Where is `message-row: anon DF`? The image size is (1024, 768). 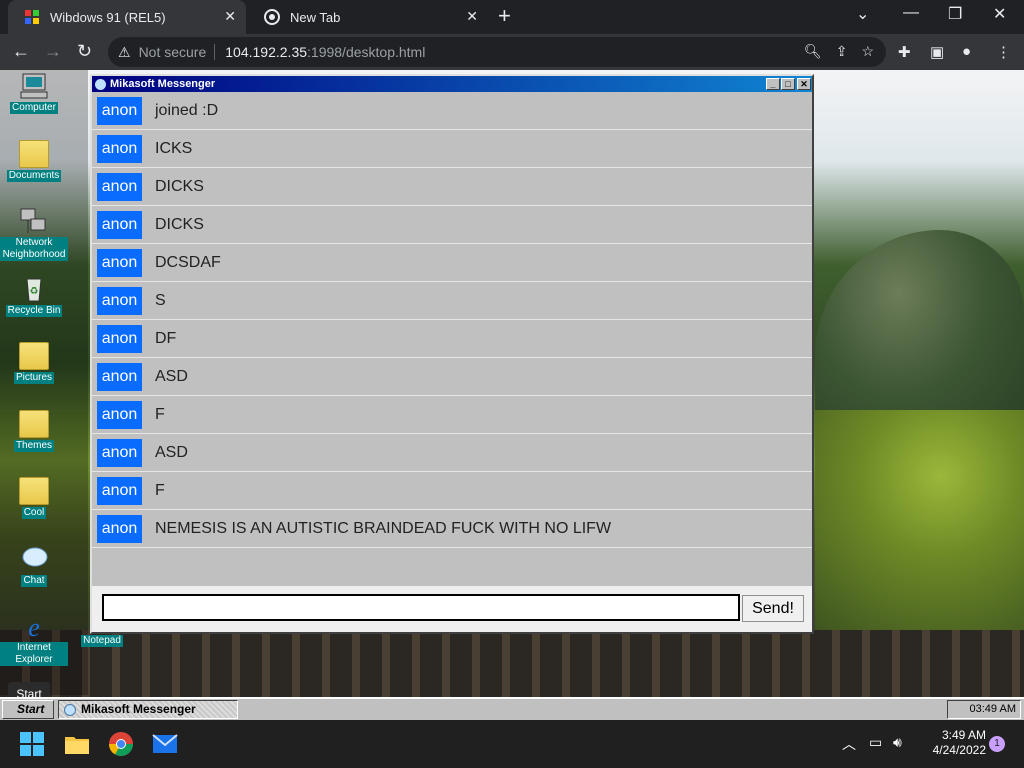
message-row: anon DF is located at coordinates (452, 339).